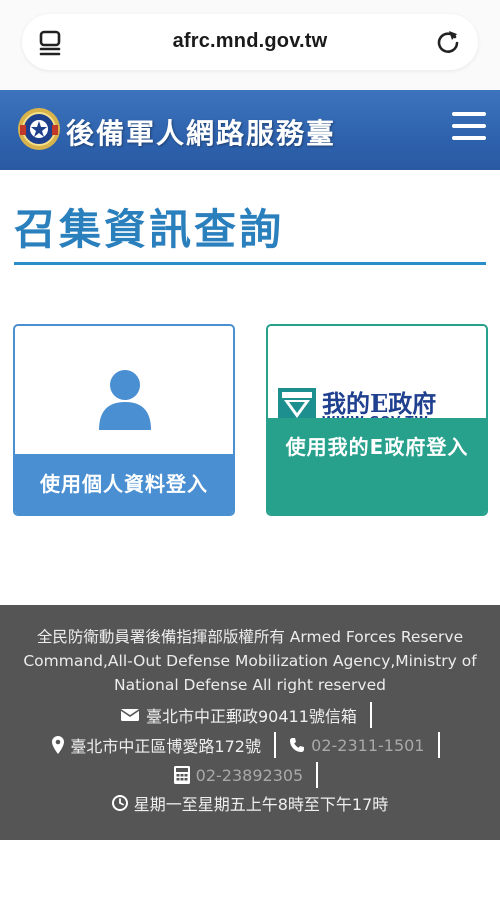 The width and height of the screenshot is (500, 897). Describe the element at coordinates (130, 715) in the screenshot. I see `envelope-icon` at that location.